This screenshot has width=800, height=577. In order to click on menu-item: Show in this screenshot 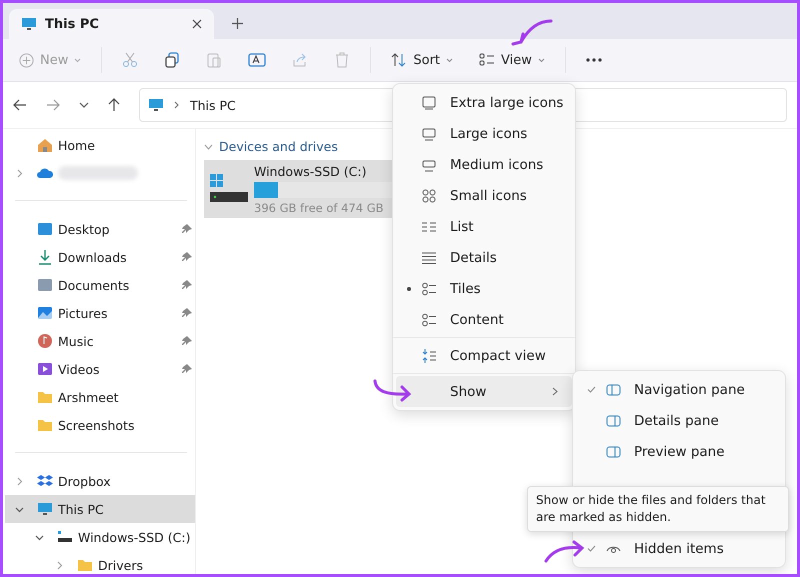, I will do `click(484, 391)`.